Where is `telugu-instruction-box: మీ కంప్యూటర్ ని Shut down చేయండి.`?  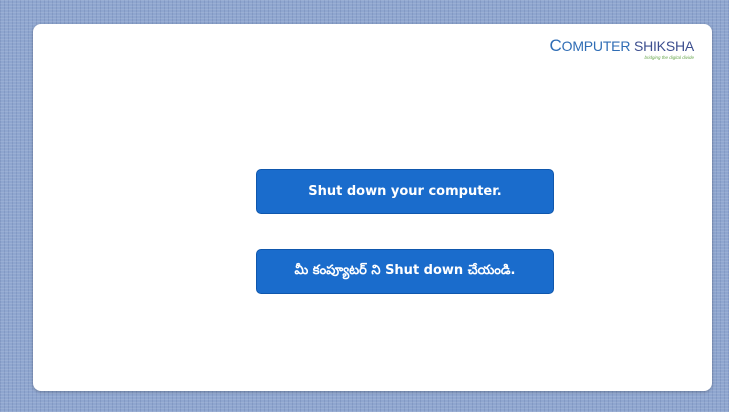
telugu-instruction-box: మీ కంప్యూటర్ ని Shut down చేయండి. is located at coordinates (405, 271).